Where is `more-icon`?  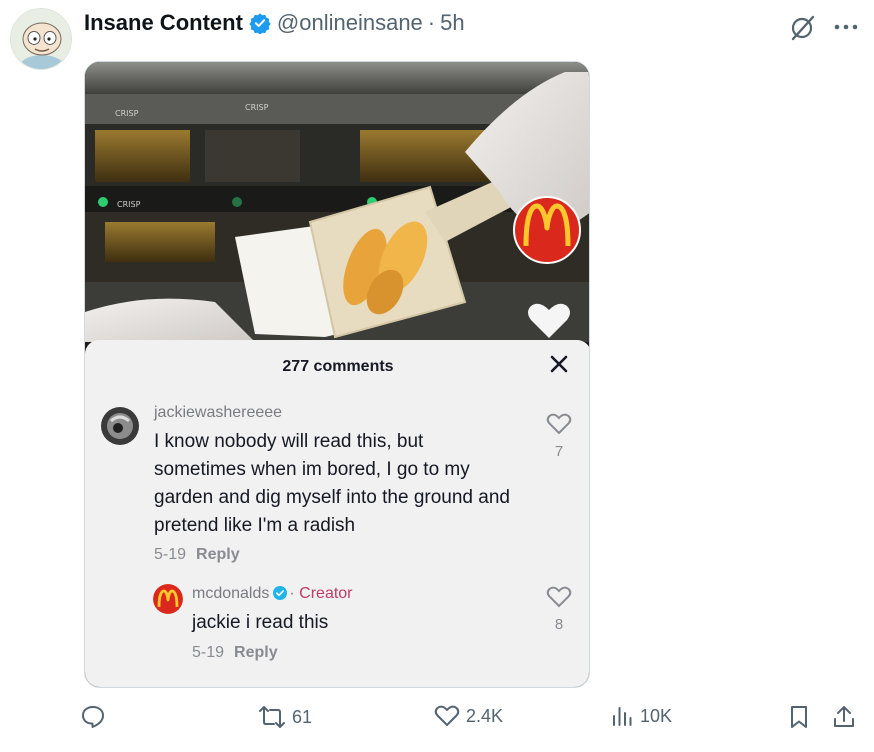 more-icon is located at coordinates (846, 27).